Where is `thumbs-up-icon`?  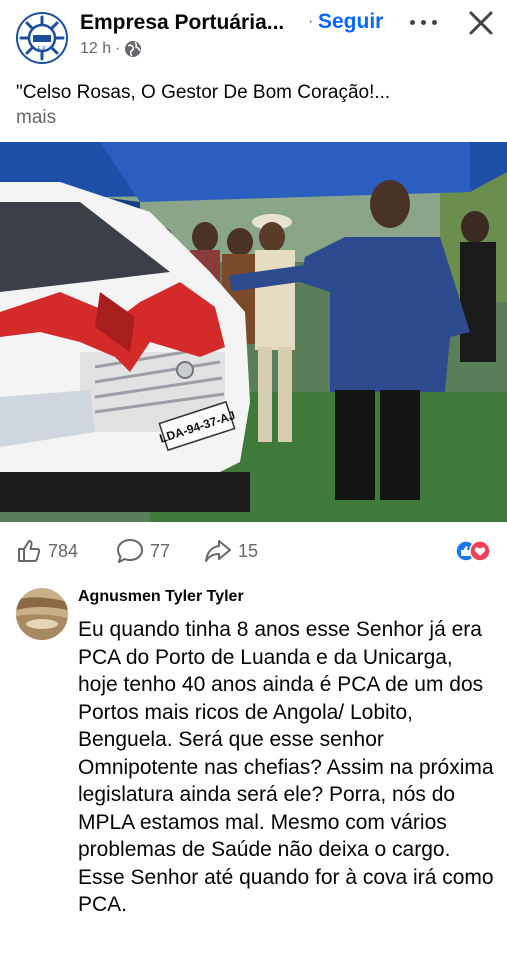
thumbs-up-icon is located at coordinates (29, 551).